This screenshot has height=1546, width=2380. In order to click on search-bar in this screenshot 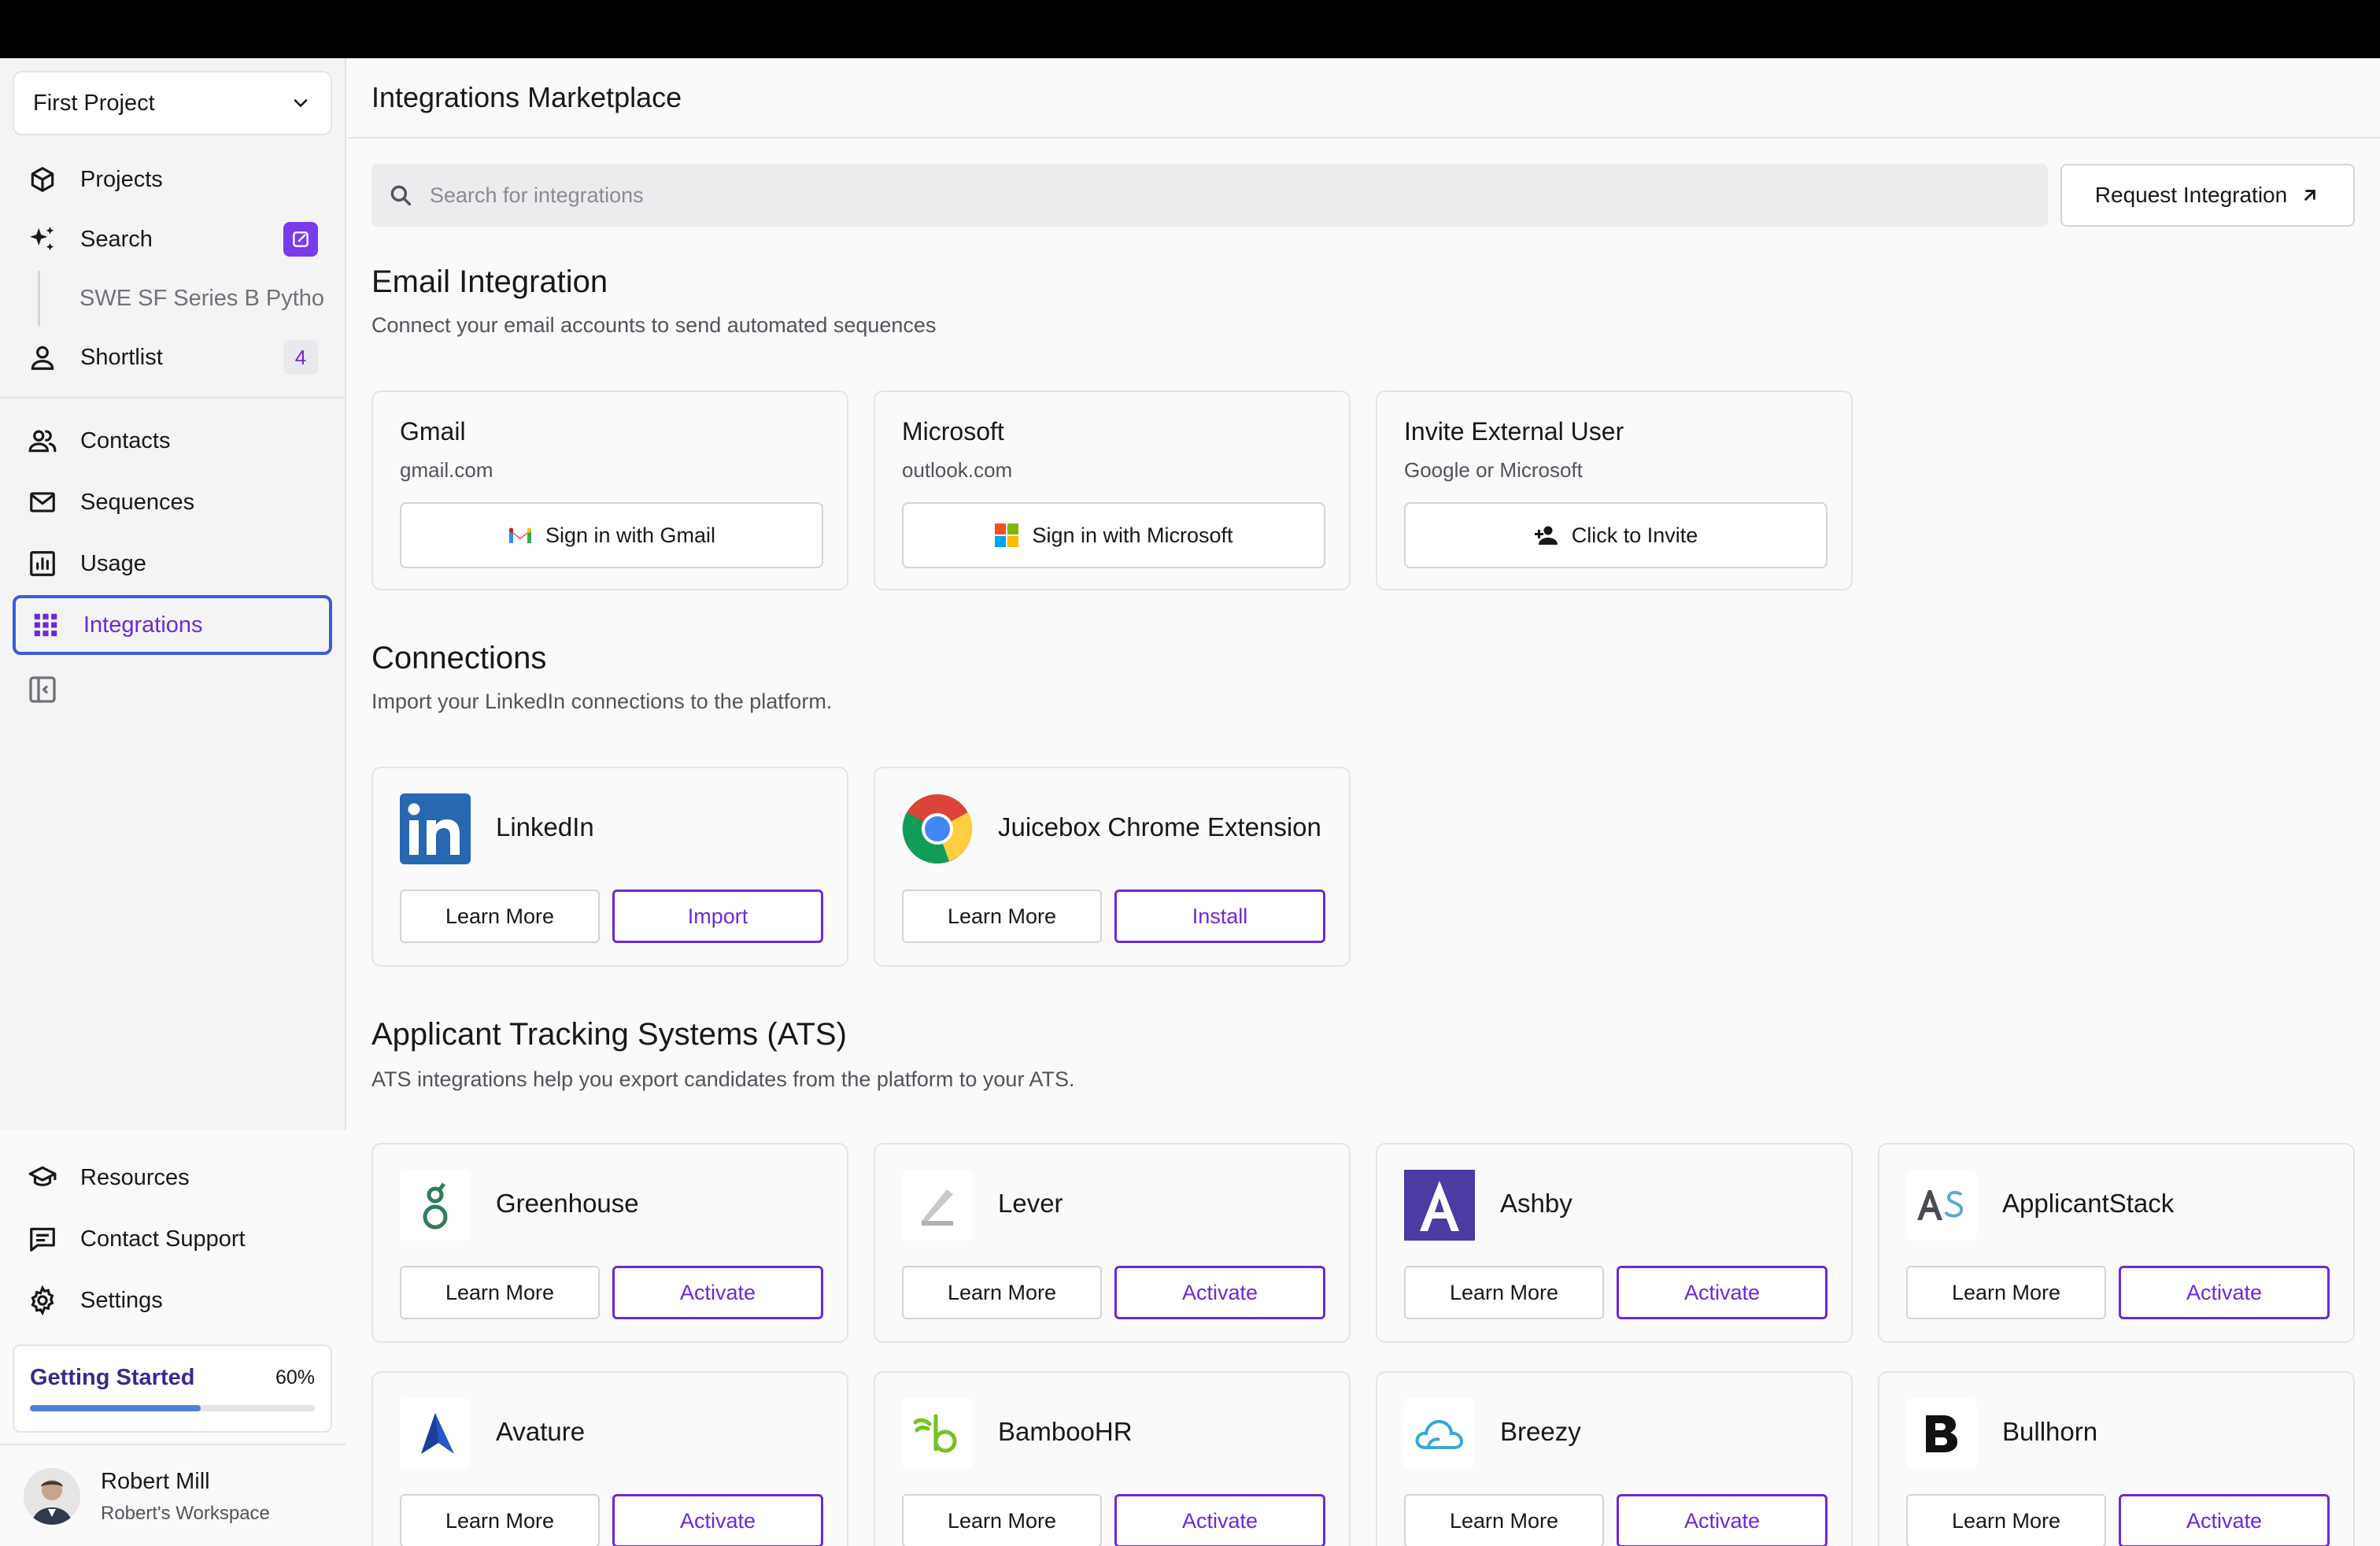, I will do `click(1209, 195)`.